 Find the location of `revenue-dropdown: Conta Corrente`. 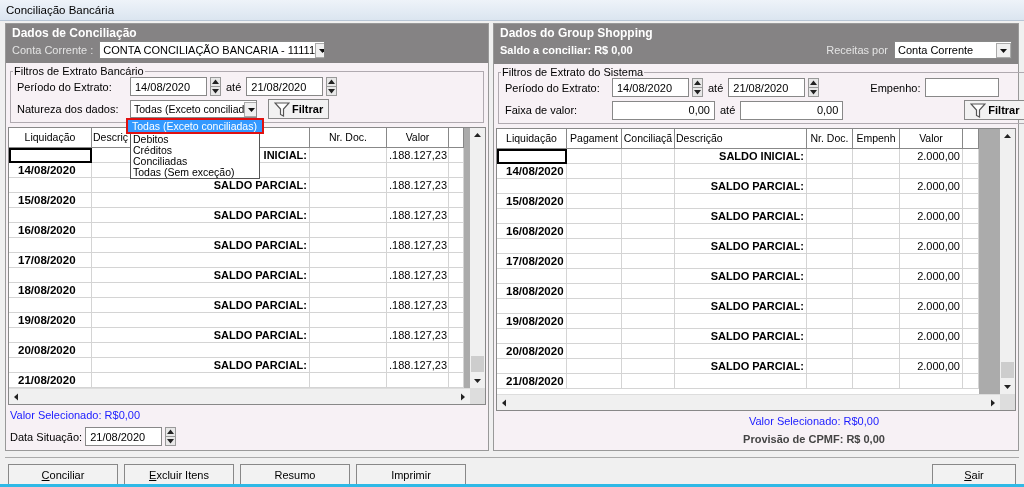

revenue-dropdown: Conta Corrente is located at coordinates (953, 50).